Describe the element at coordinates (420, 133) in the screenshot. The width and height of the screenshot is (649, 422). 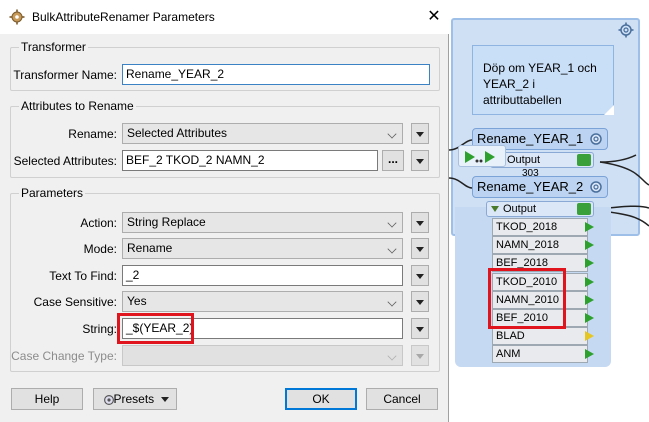
I see `rename-menu-button` at that location.